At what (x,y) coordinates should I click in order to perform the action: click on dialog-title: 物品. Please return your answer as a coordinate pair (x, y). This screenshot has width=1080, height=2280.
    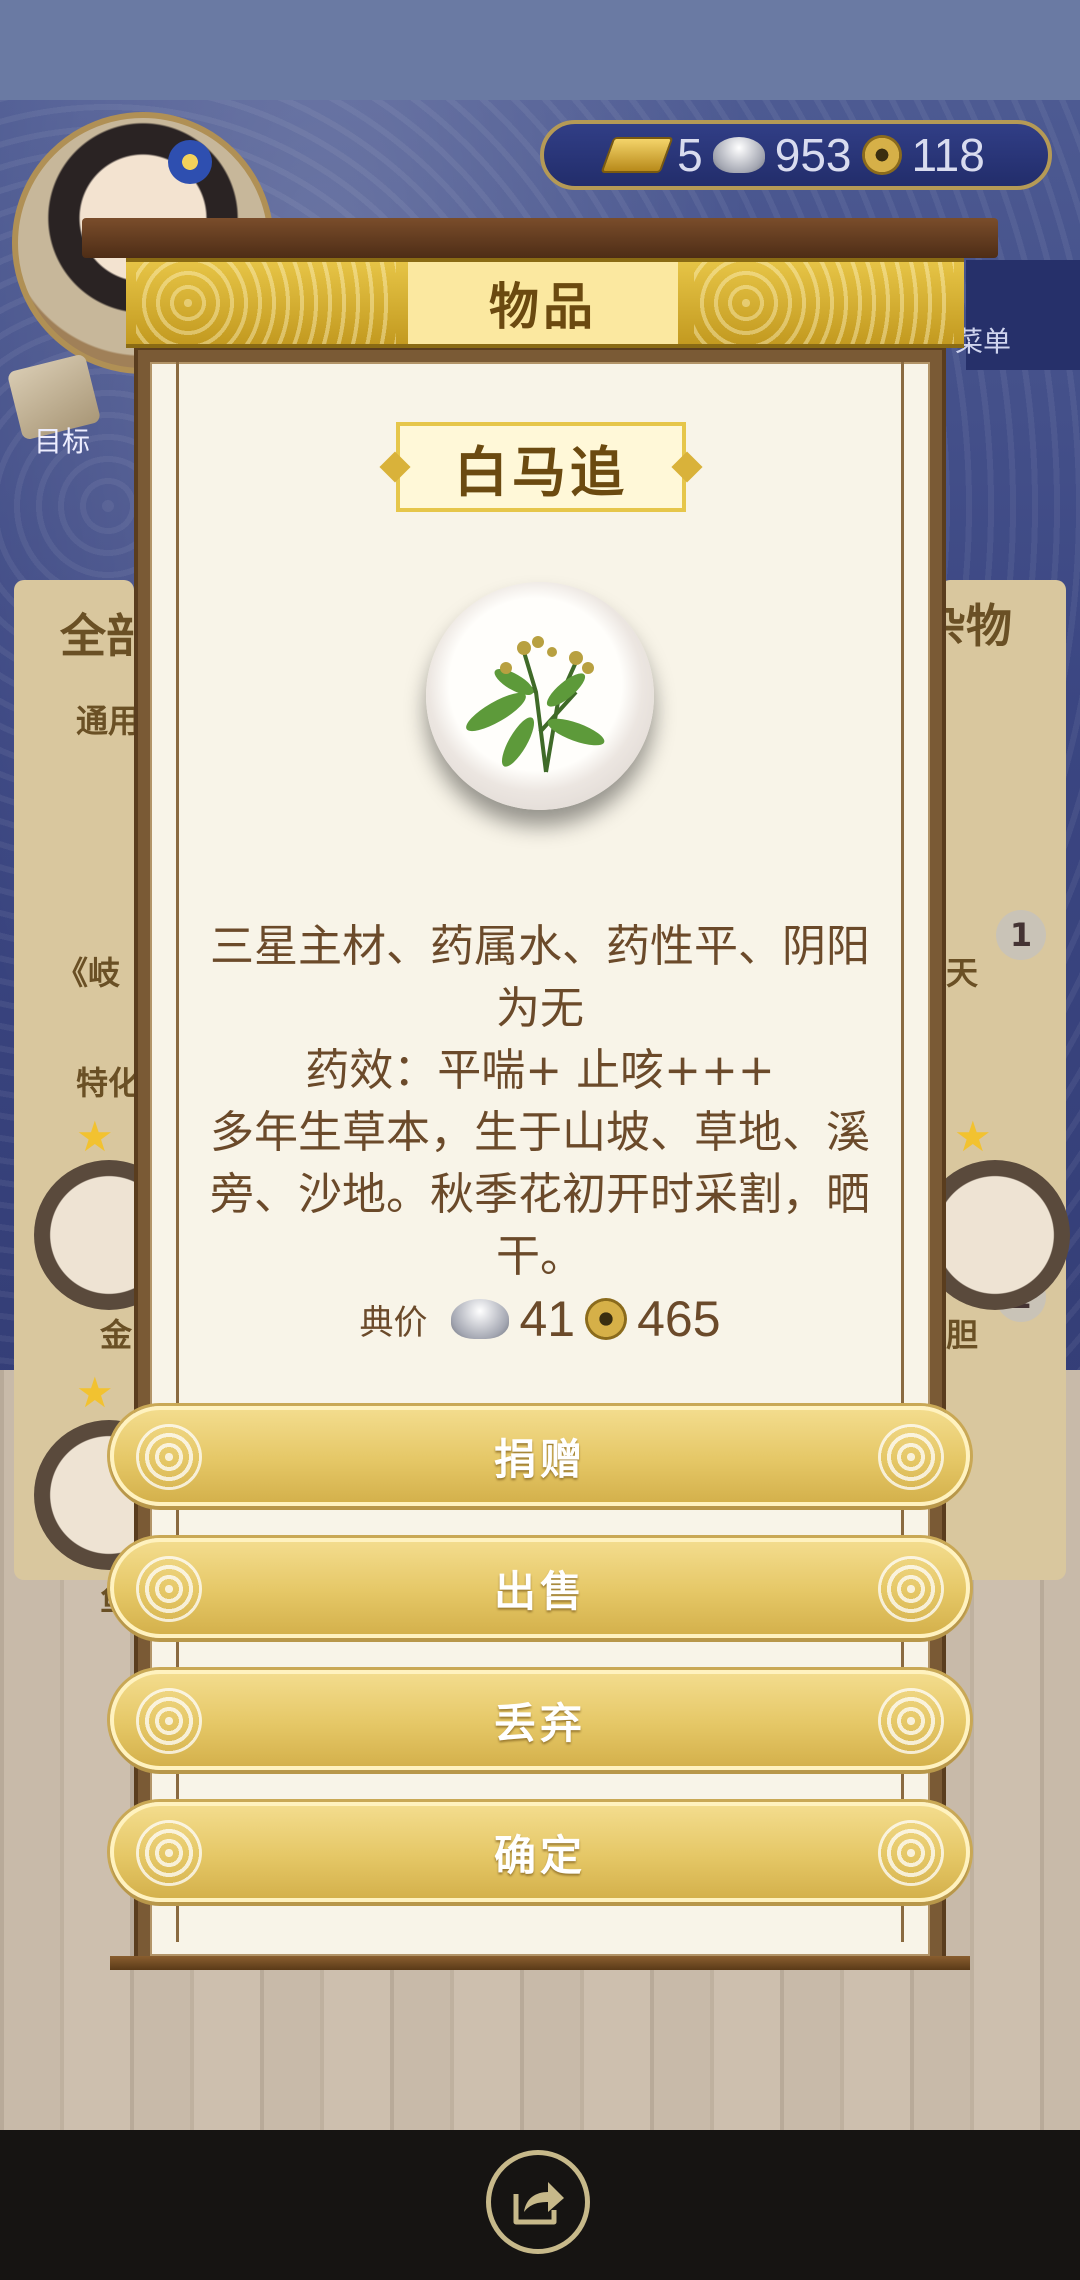
    Looking at the image, I should click on (543, 307).